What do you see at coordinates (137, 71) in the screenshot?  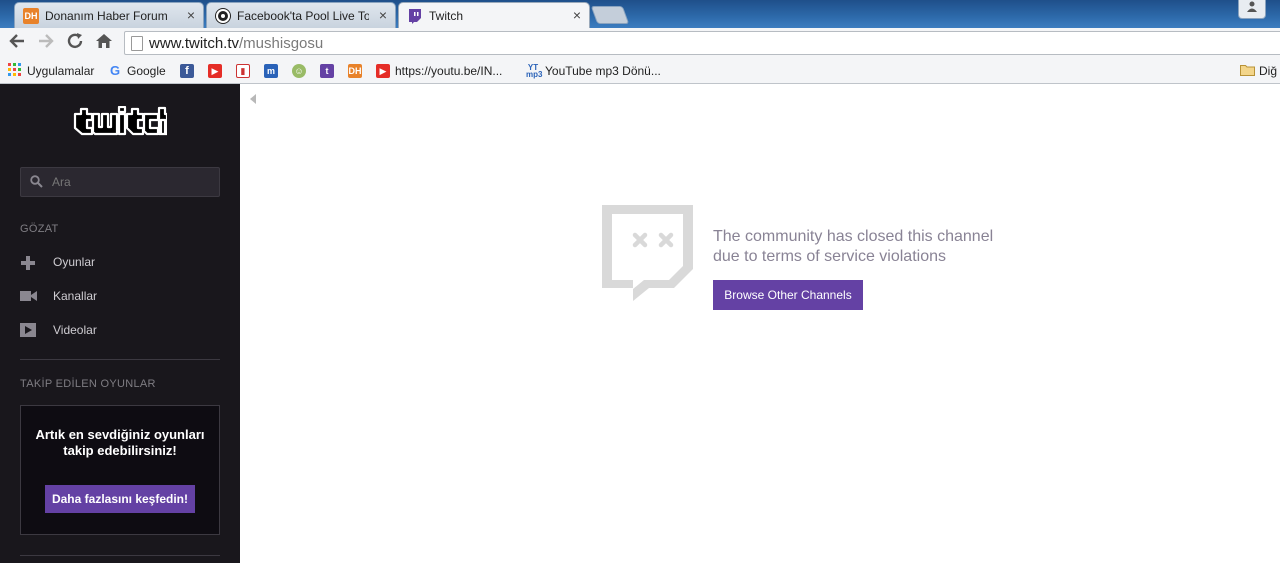 I see `bookmark-google: G Google` at bounding box center [137, 71].